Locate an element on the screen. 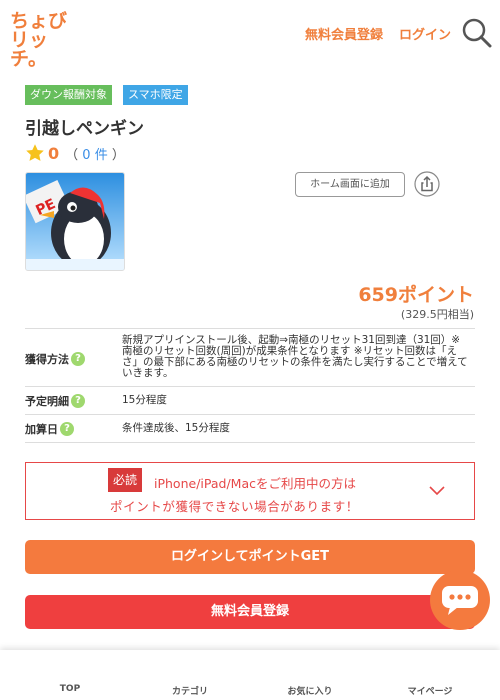  add-date-label-text: 加算日 is located at coordinates (41, 429).